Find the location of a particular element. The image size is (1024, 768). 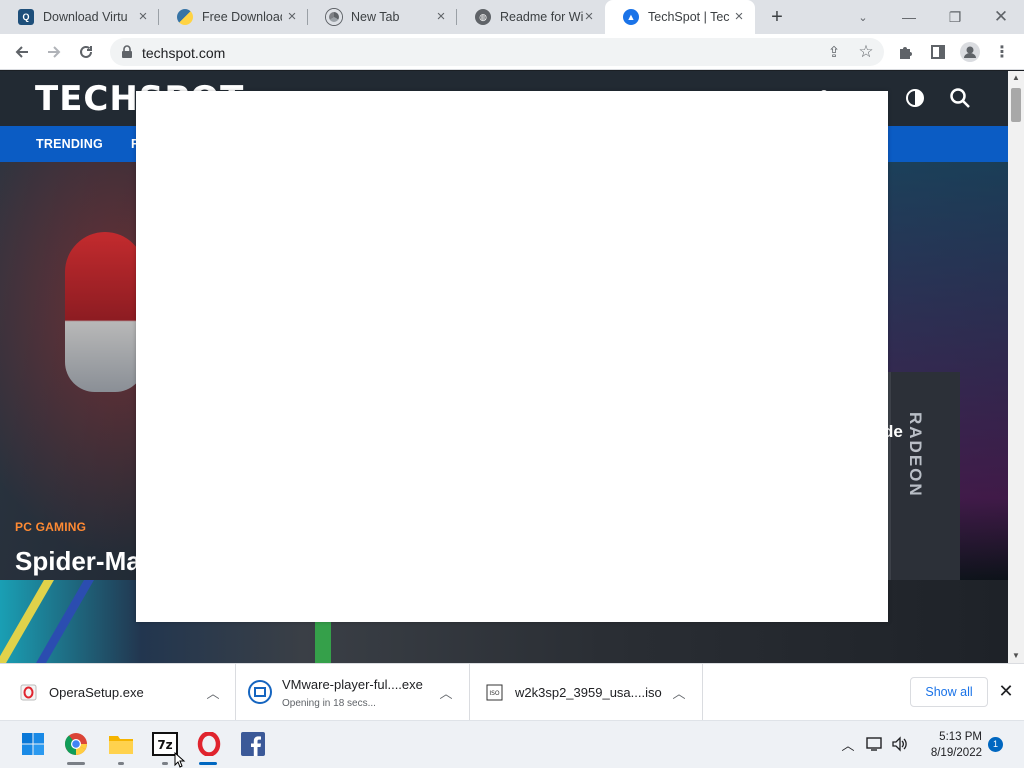

back-arrow-icon is located at coordinates (21, 52).